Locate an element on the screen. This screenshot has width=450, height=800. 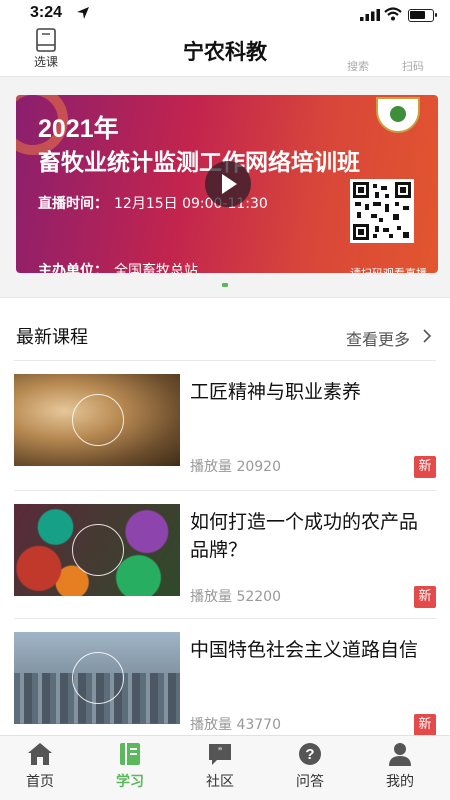
course-title: 工匠精神与职业素养 is located at coordinates (310, 392).